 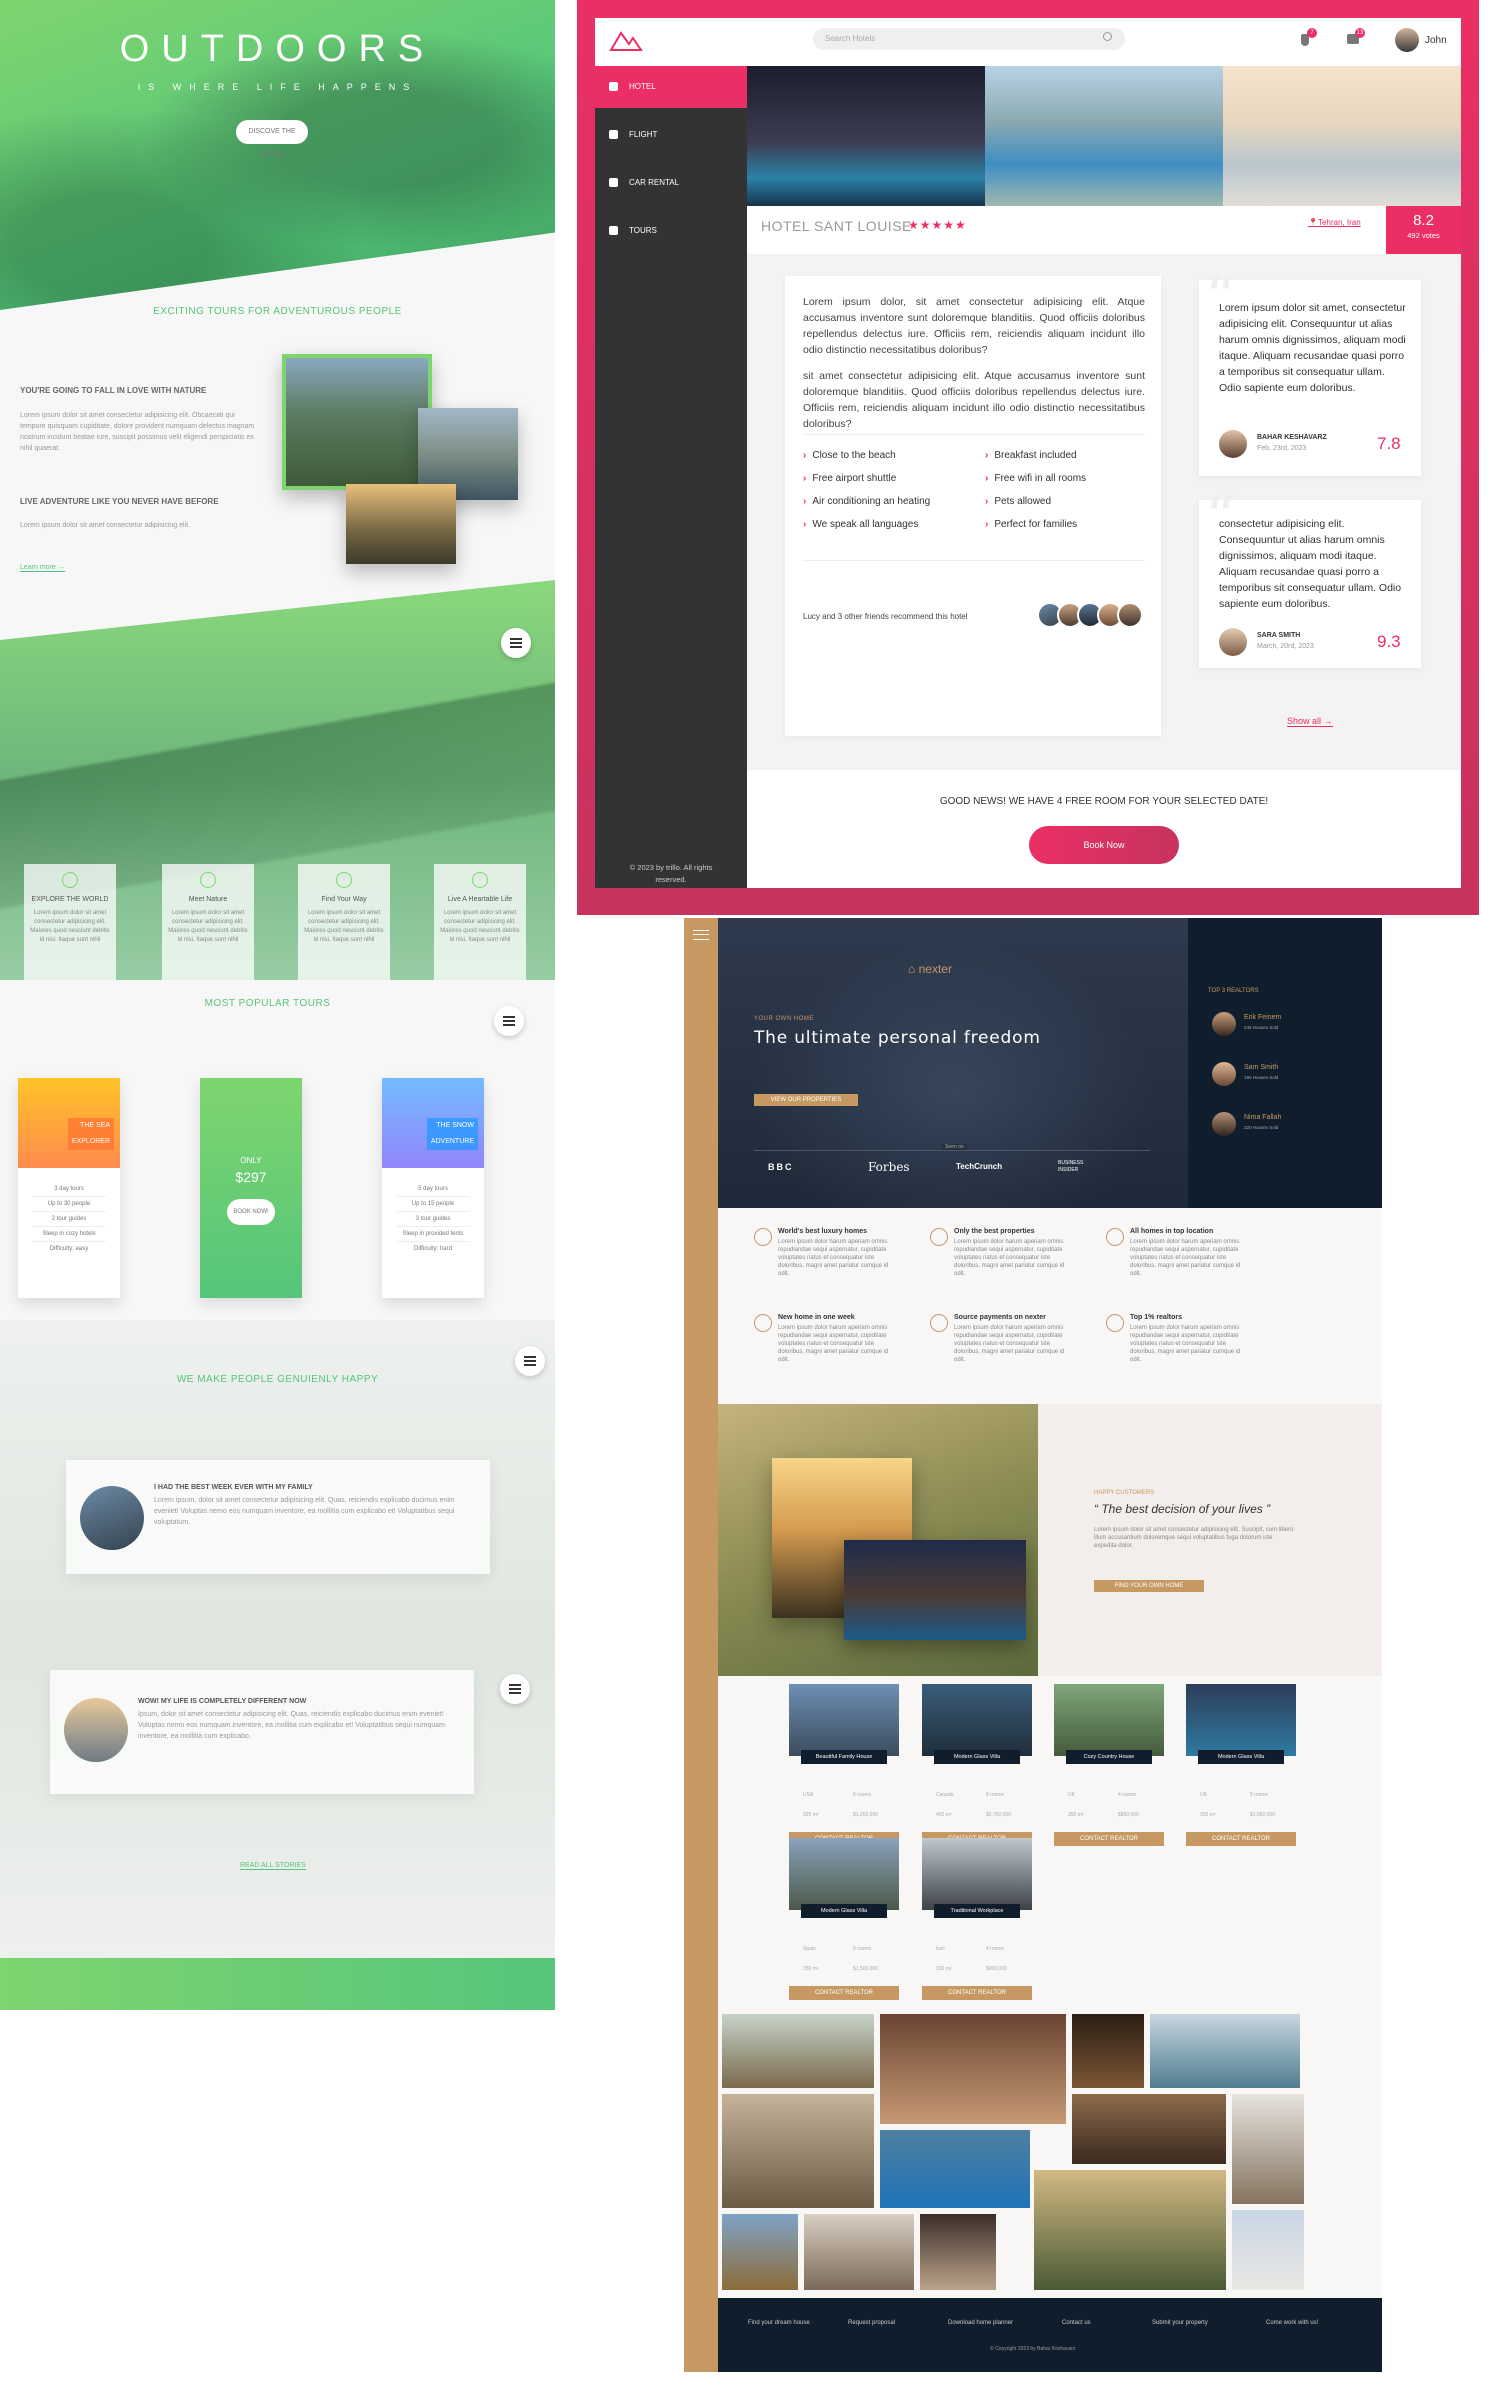 What do you see at coordinates (1292, 2323) in the screenshot?
I see `footer-link: Come work with us!` at bounding box center [1292, 2323].